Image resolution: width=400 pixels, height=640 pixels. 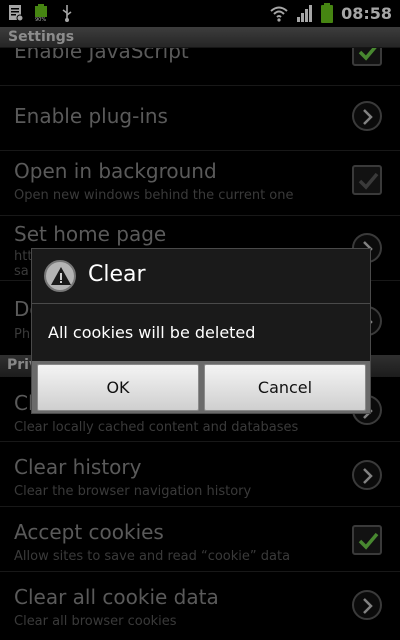 I want to click on dialog-header: Clear, so click(x=201, y=276).